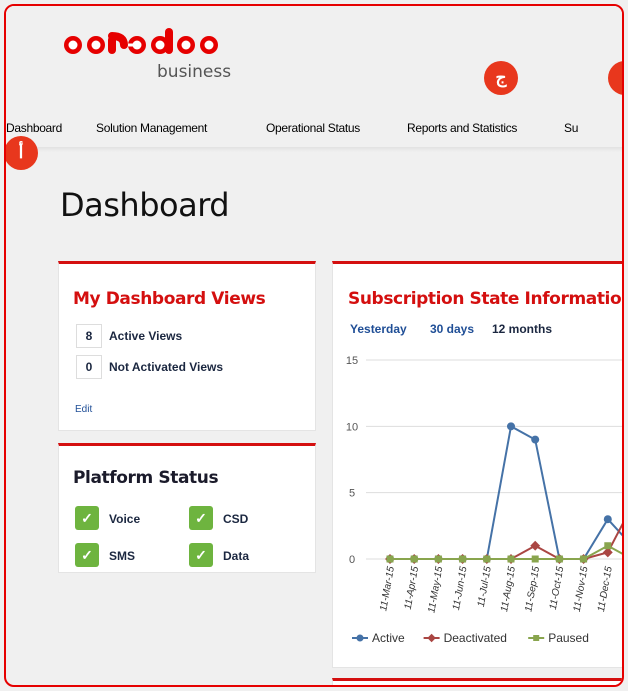  What do you see at coordinates (89, 336) in the screenshot?
I see `active-views-count: 8` at bounding box center [89, 336].